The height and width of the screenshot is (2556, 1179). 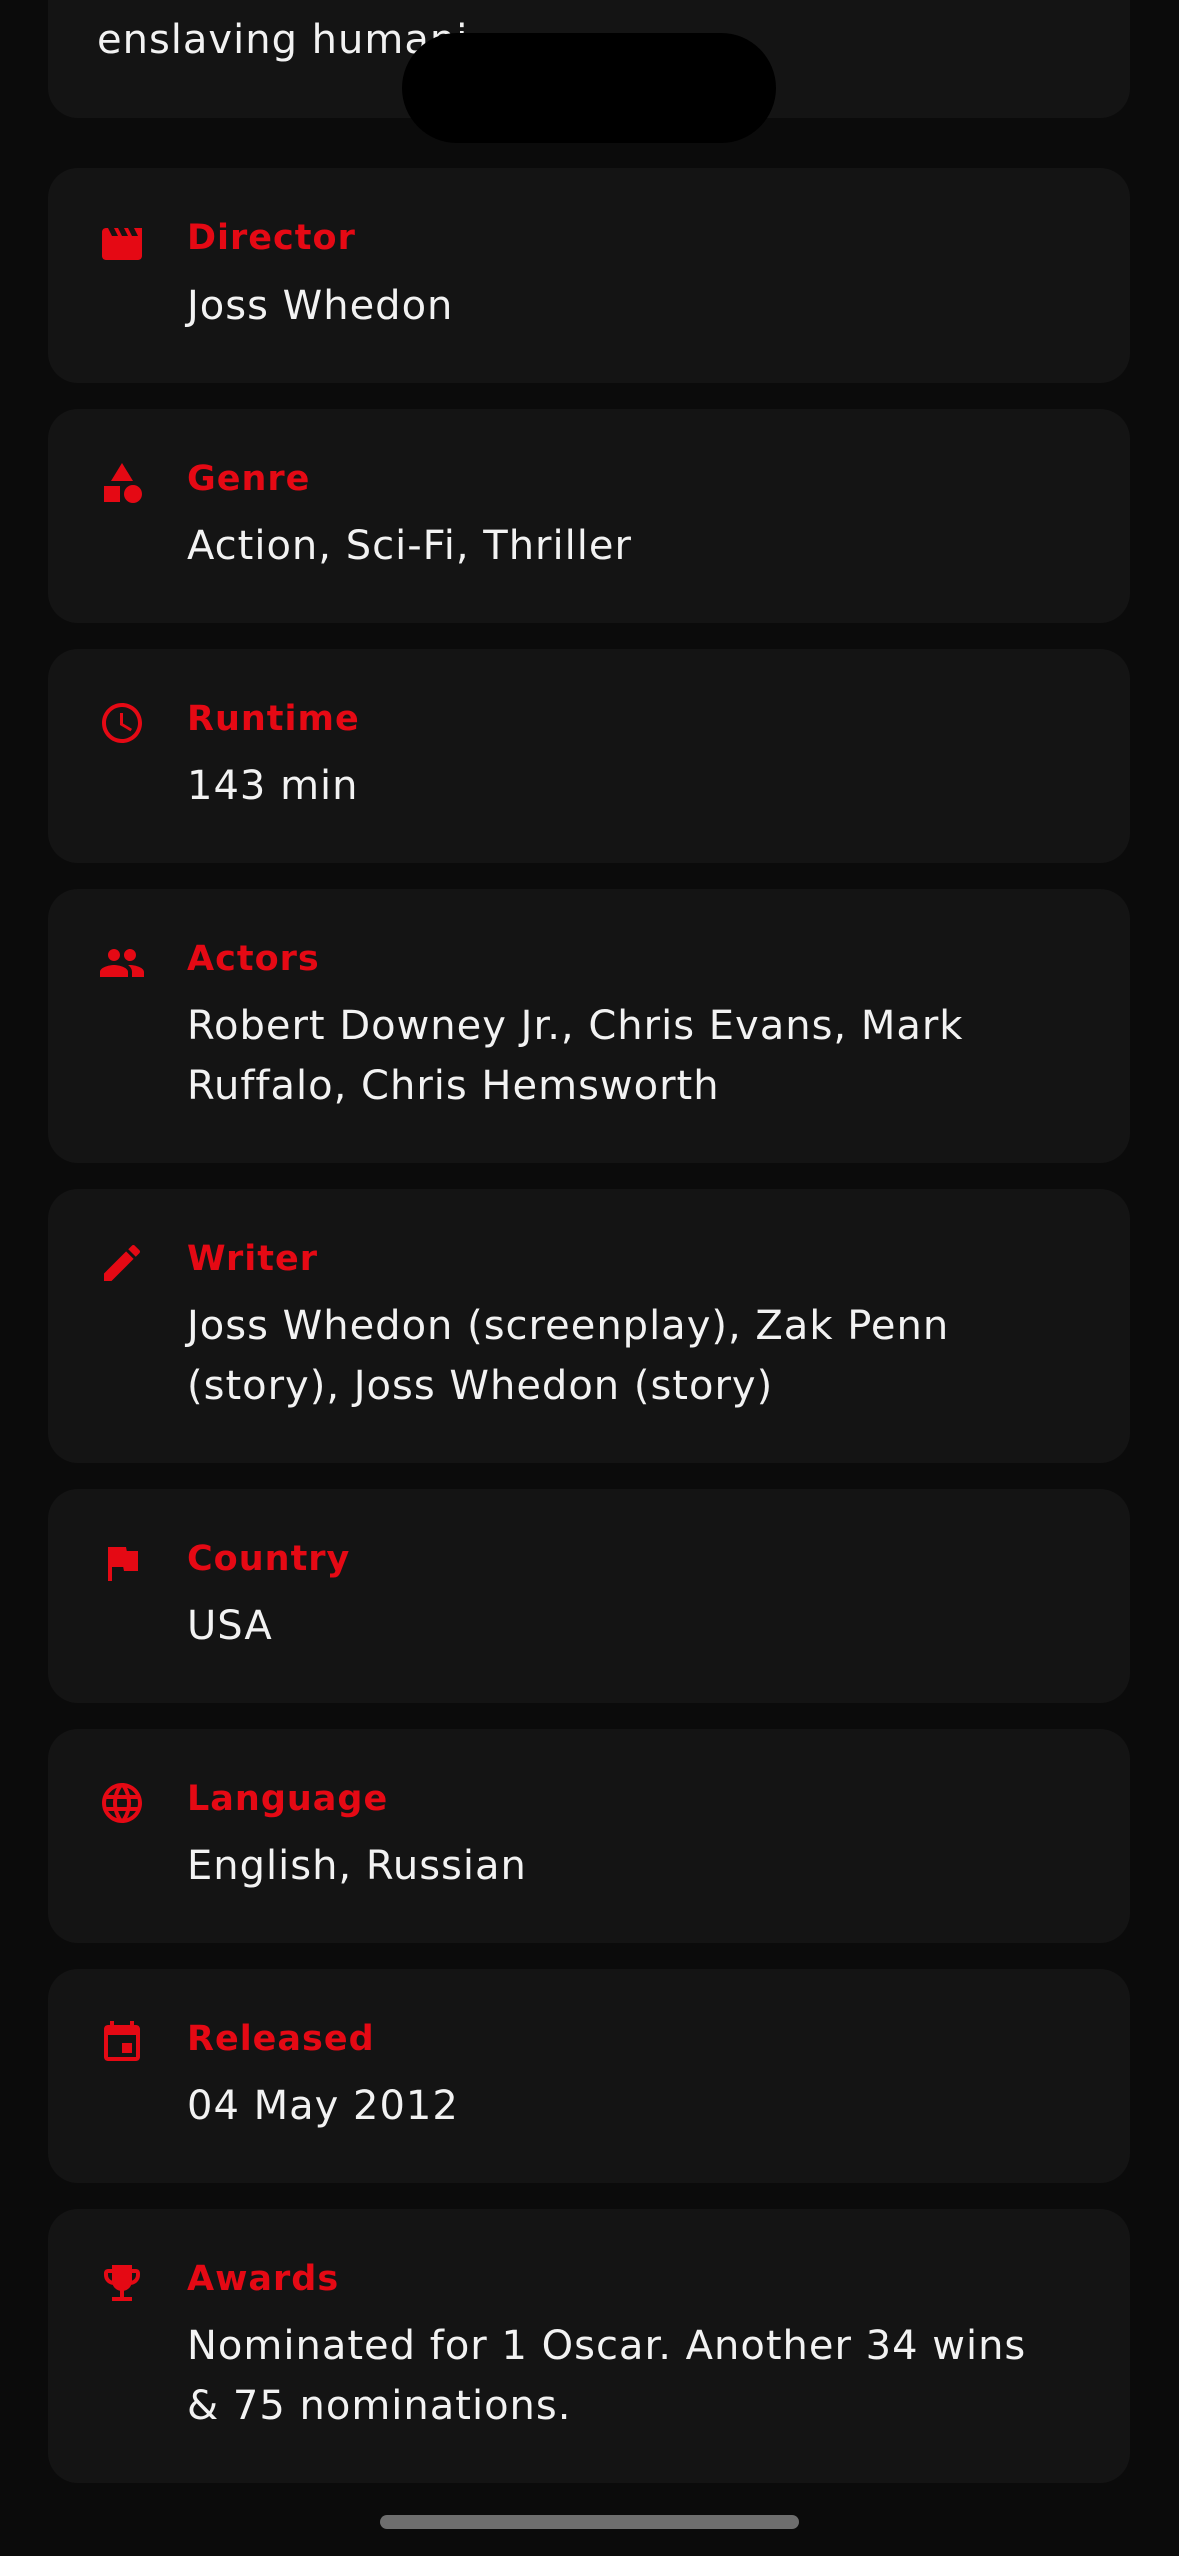 What do you see at coordinates (271, 238) in the screenshot?
I see `detail-label: Director` at bounding box center [271, 238].